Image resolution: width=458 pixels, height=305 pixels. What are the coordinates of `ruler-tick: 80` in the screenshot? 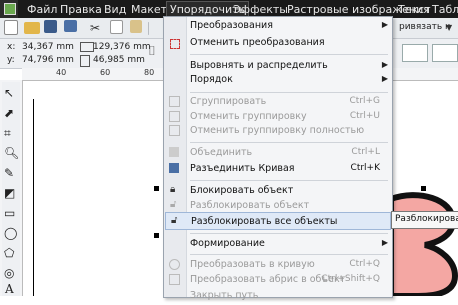 It's located at (149, 72).